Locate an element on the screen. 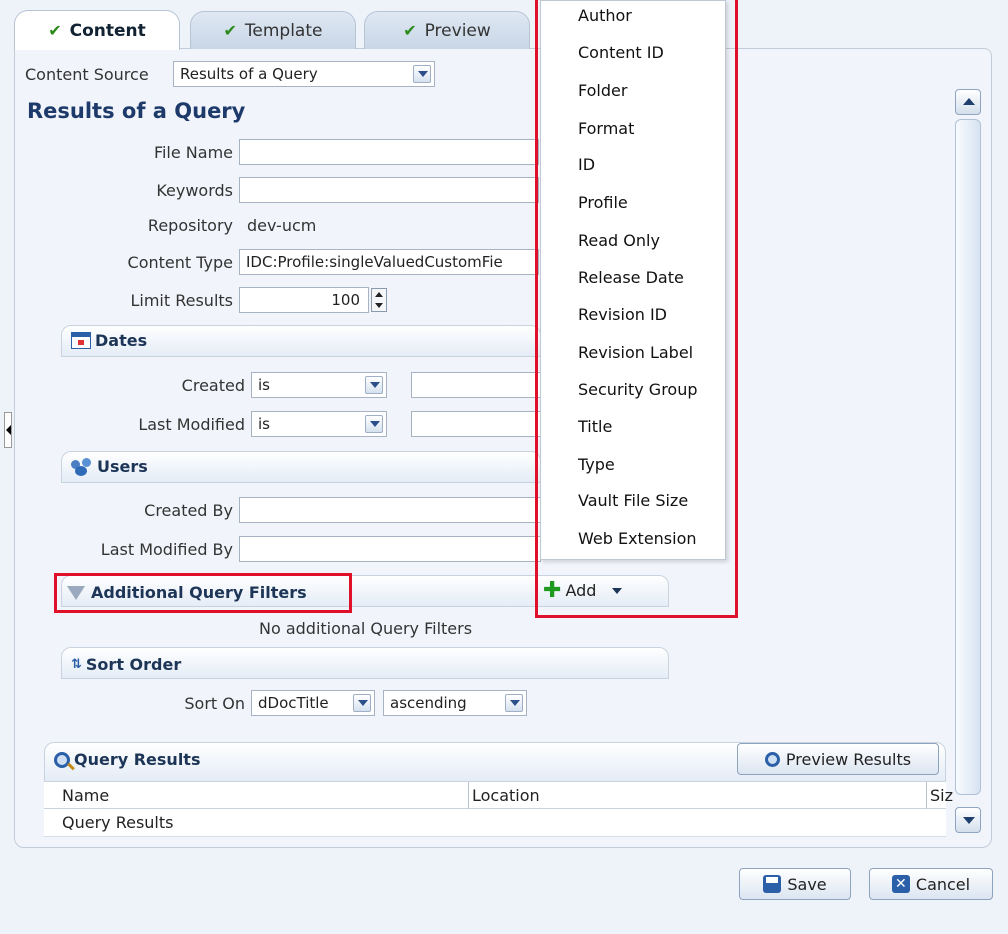 The width and height of the screenshot is (1008, 934). sort-section-title: ⇅ Sort Order is located at coordinates (126, 664).